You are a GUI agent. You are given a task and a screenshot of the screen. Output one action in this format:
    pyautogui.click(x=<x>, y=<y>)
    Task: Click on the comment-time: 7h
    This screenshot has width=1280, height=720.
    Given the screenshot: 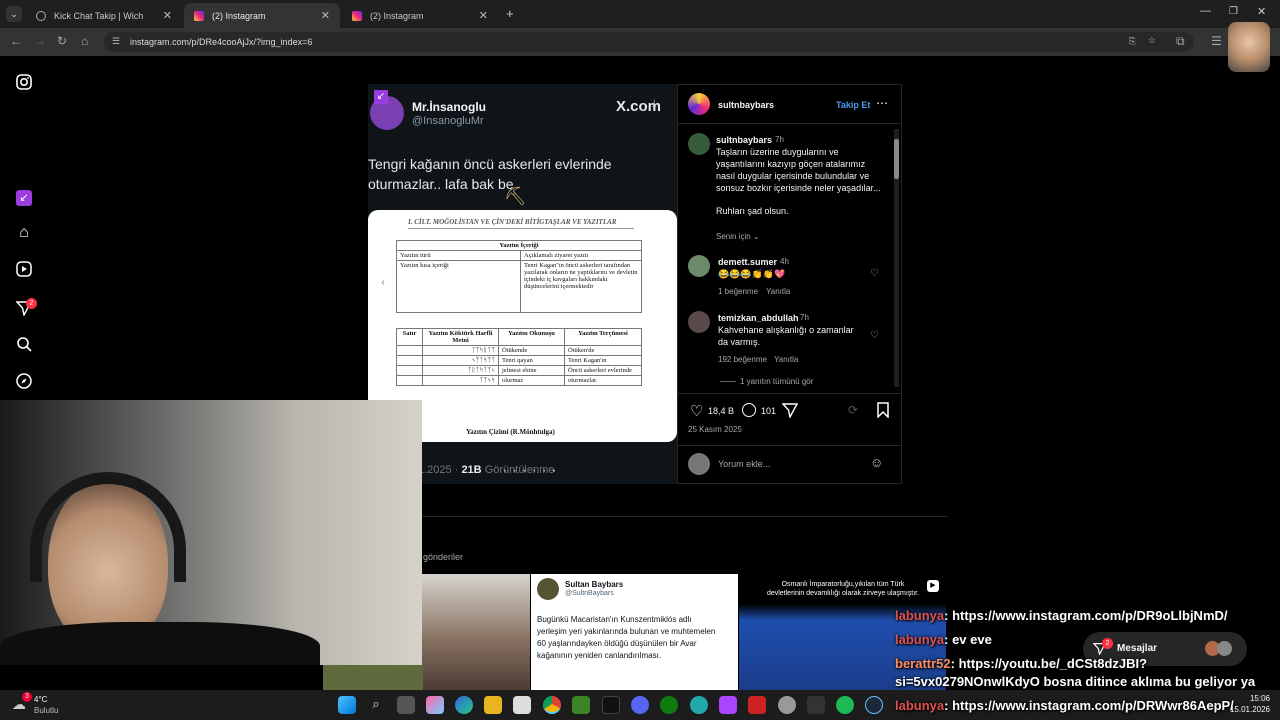 What is the action you would take?
    pyautogui.click(x=804, y=317)
    